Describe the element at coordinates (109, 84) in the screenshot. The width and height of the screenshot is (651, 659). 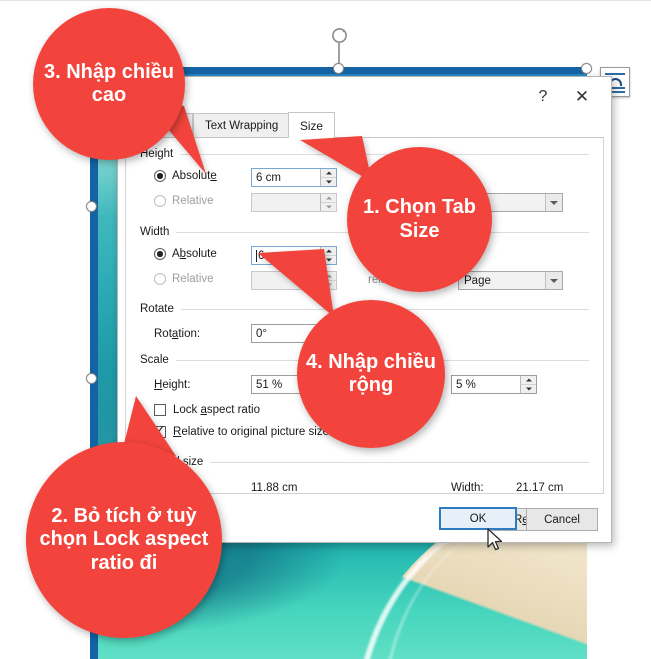
I see `callout-3: 3. Nhập chiều cao` at that location.